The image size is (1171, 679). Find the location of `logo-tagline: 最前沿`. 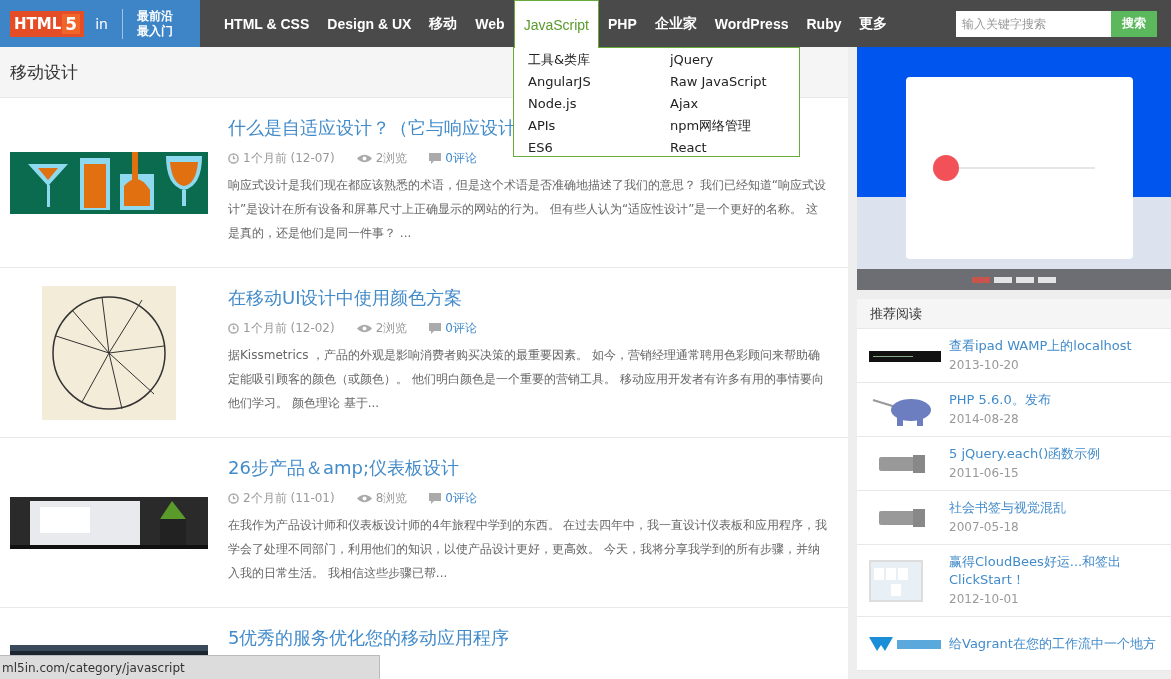

logo-tagline: 最前沿 is located at coordinates (154, 16).